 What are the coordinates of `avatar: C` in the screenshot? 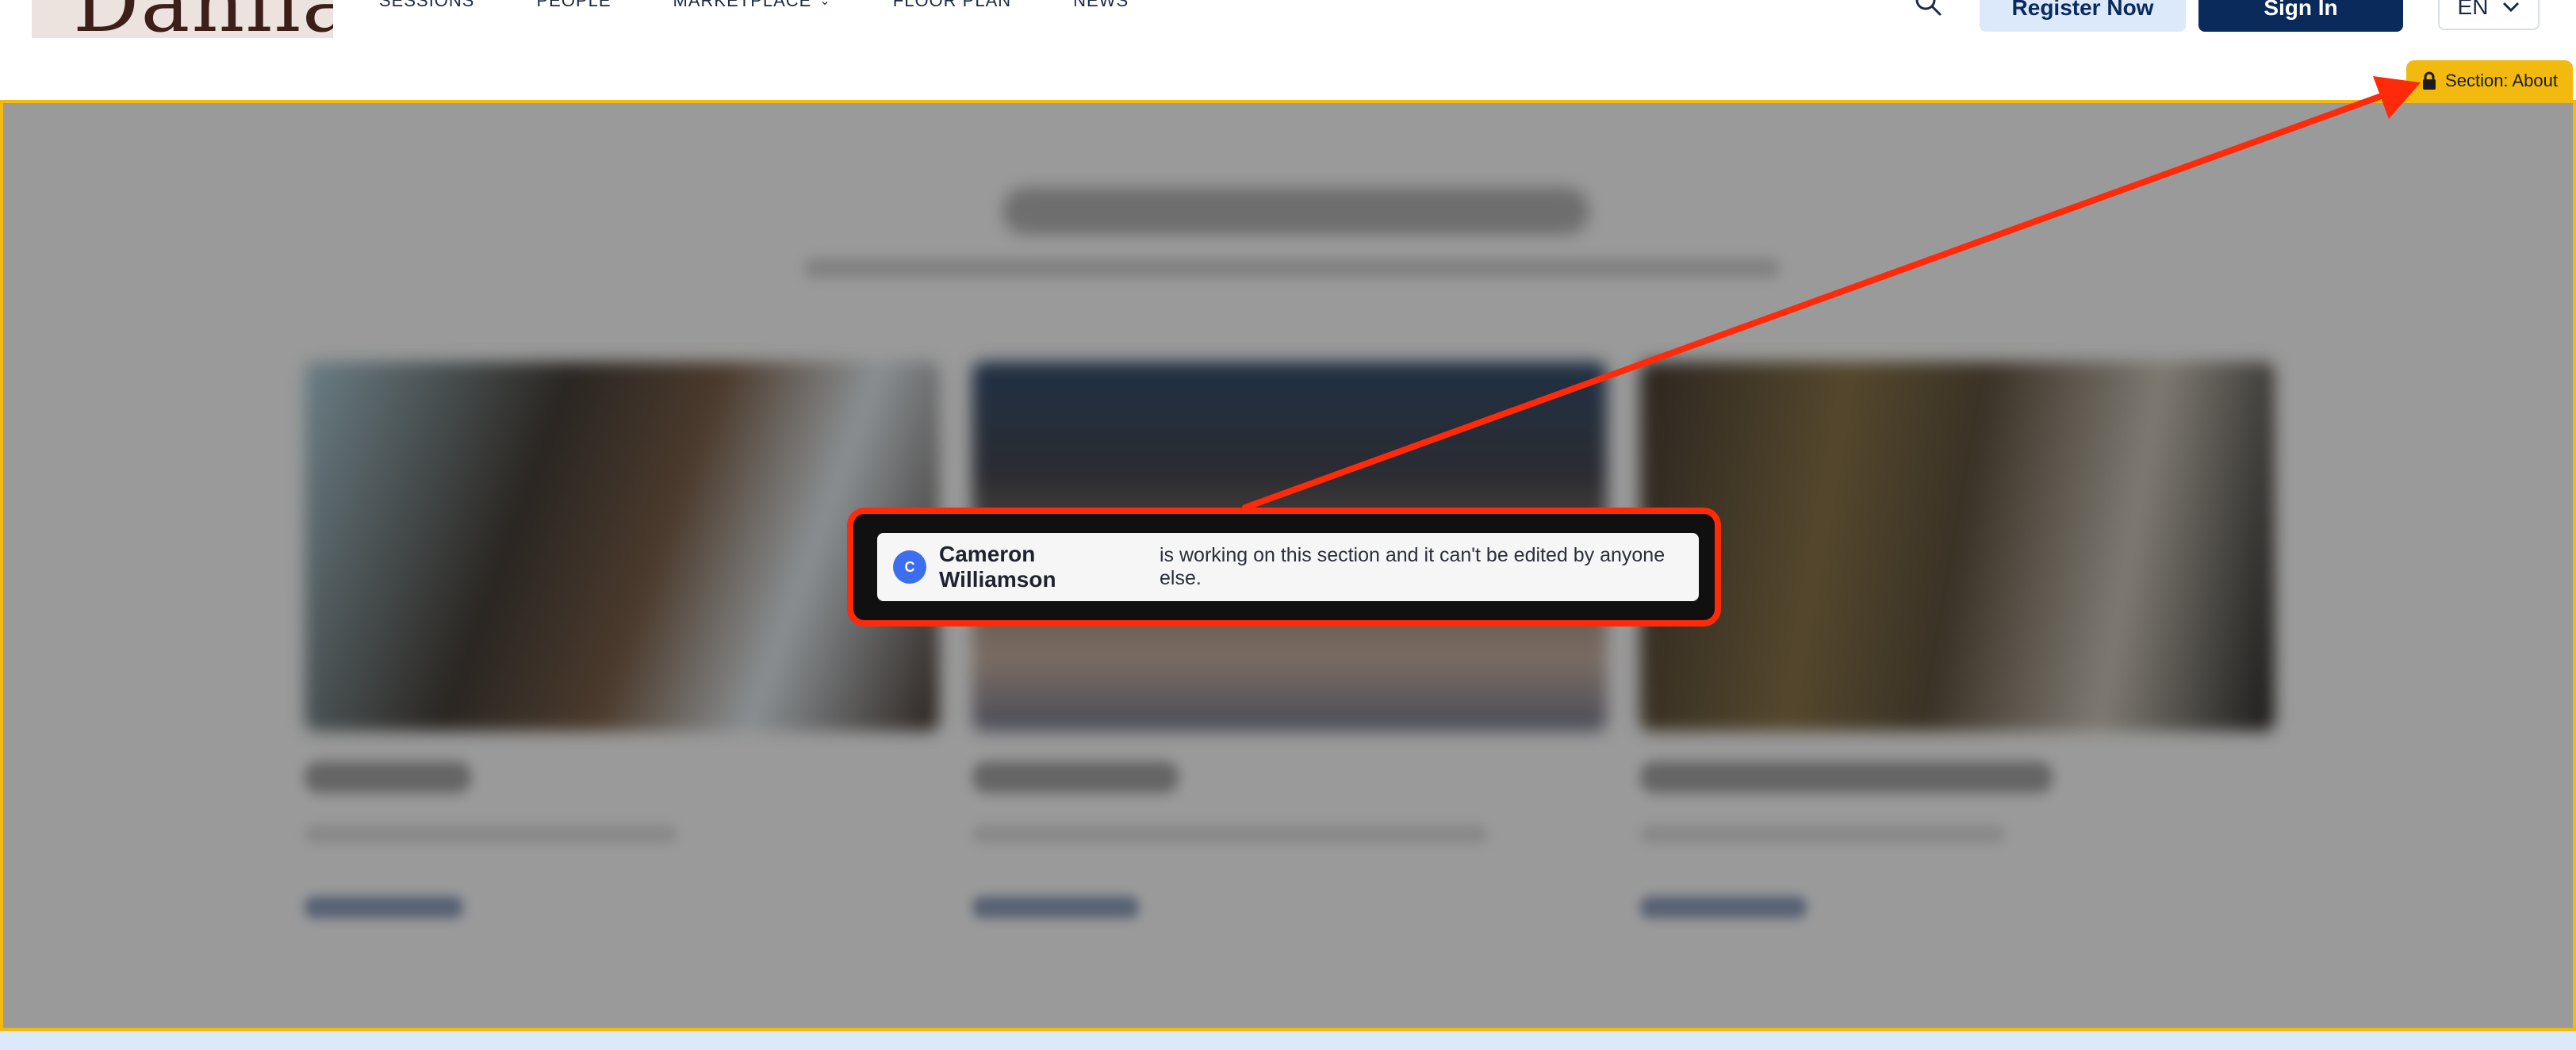 It's located at (910, 567).